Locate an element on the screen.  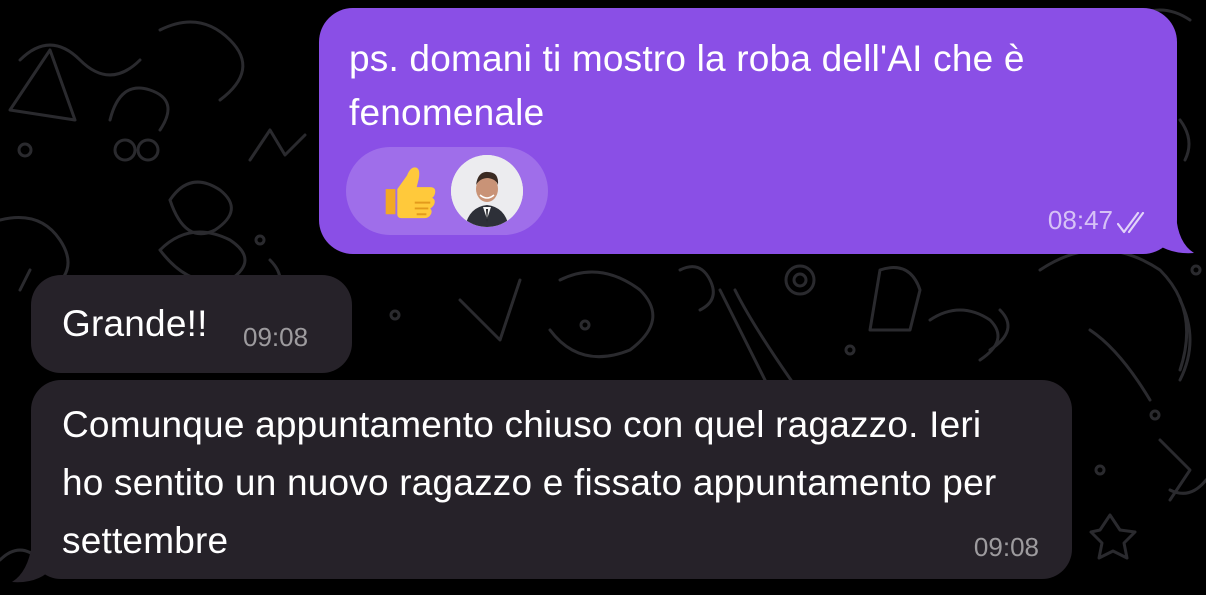
outgoing-bubble-tail is located at coordinates (1172, 234).